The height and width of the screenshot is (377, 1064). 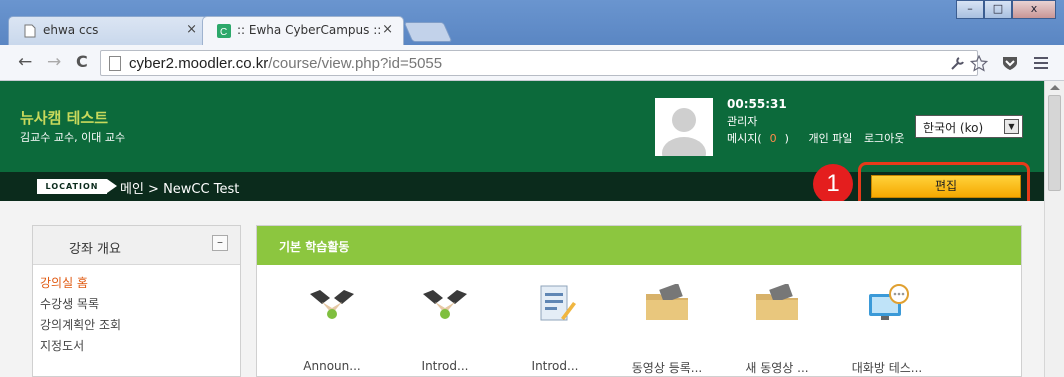 I want to click on new-tab-button, so click(x=428, y=32).